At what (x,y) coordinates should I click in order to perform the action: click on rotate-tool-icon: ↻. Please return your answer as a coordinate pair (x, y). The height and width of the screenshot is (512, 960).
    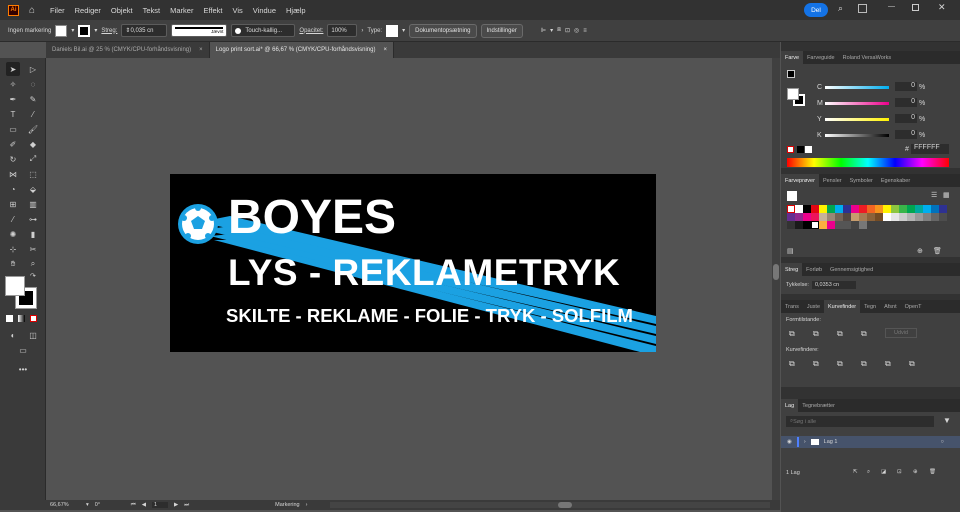
    Looking at the image, I should click on (13, 159).